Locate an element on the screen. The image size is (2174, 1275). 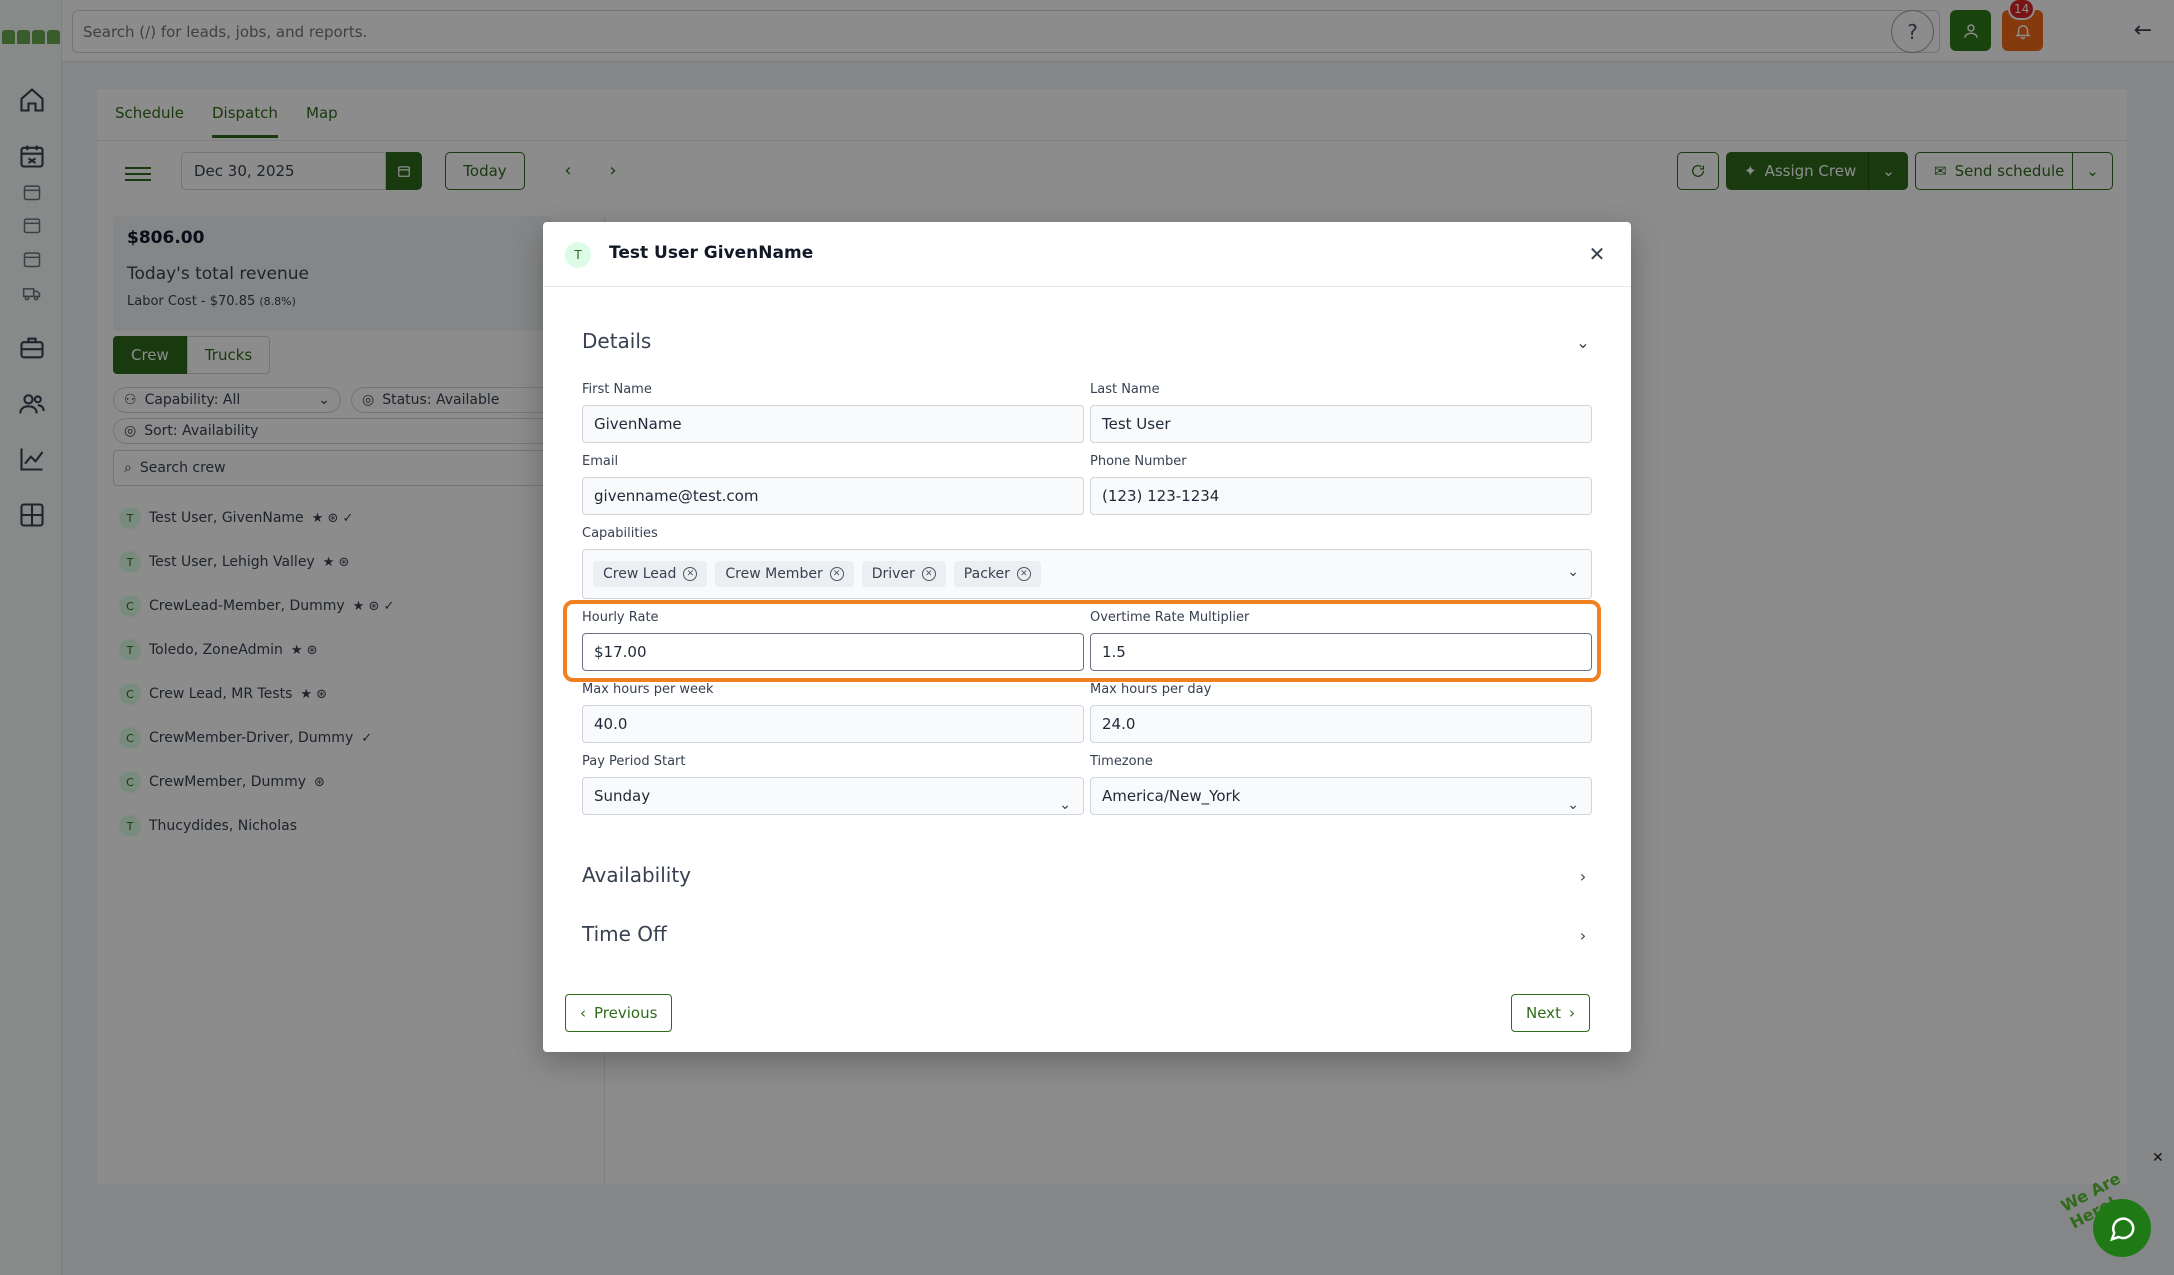
last-name-field: Test User is located at coordinates (1341, 424).